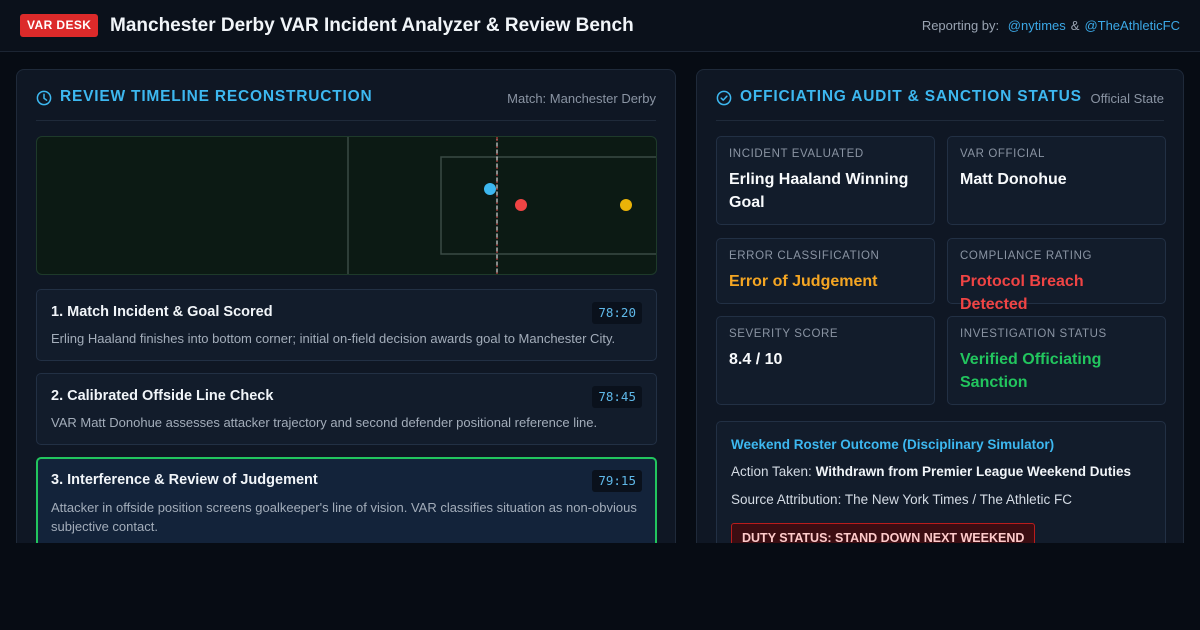  What do you see at coordinates (44, 98) in the screenshot?
I see `clock-icon` at bounding box center [44, 98].